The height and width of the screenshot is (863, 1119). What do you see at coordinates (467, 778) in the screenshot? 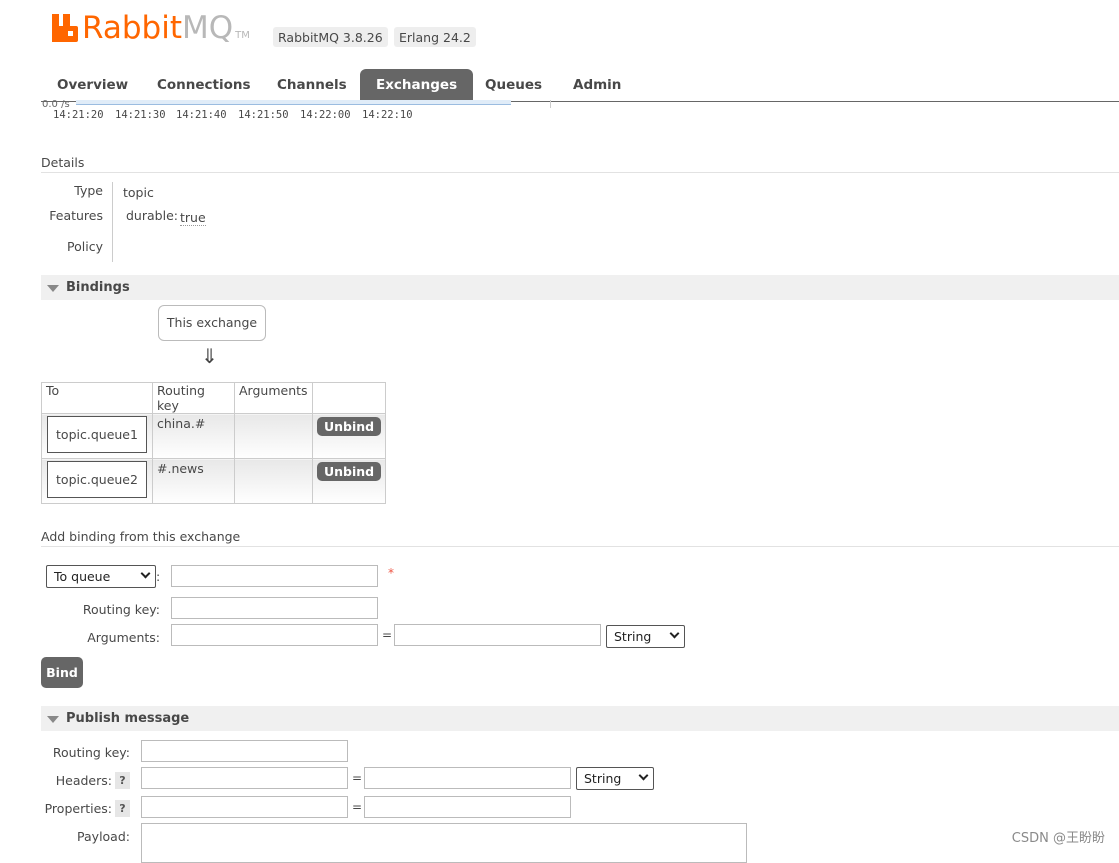
I see `header-value-input` at bounding box center [467, 778].